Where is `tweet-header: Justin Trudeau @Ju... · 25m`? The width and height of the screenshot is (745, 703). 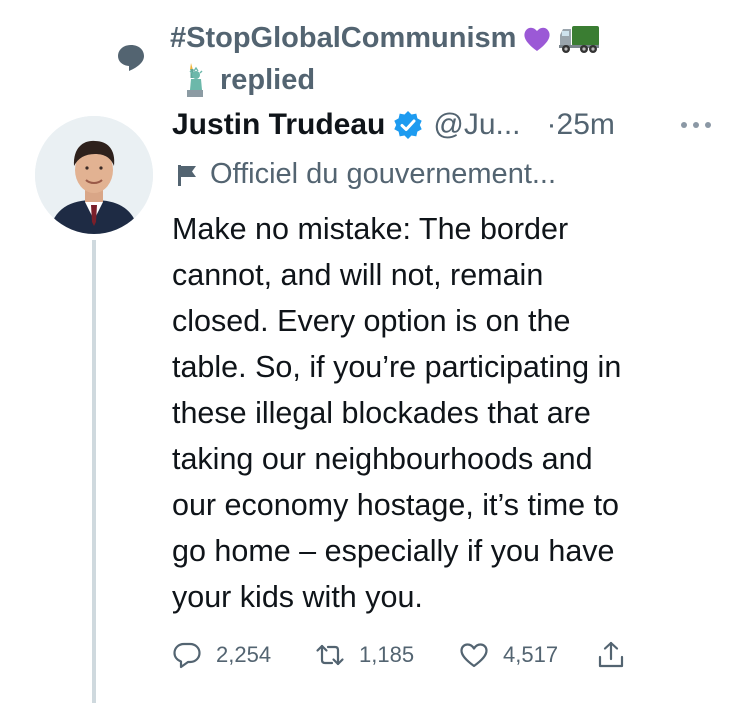
tweet-header: Justin Trudeau @Ju... · 25m is located at coordinates (393, 125).